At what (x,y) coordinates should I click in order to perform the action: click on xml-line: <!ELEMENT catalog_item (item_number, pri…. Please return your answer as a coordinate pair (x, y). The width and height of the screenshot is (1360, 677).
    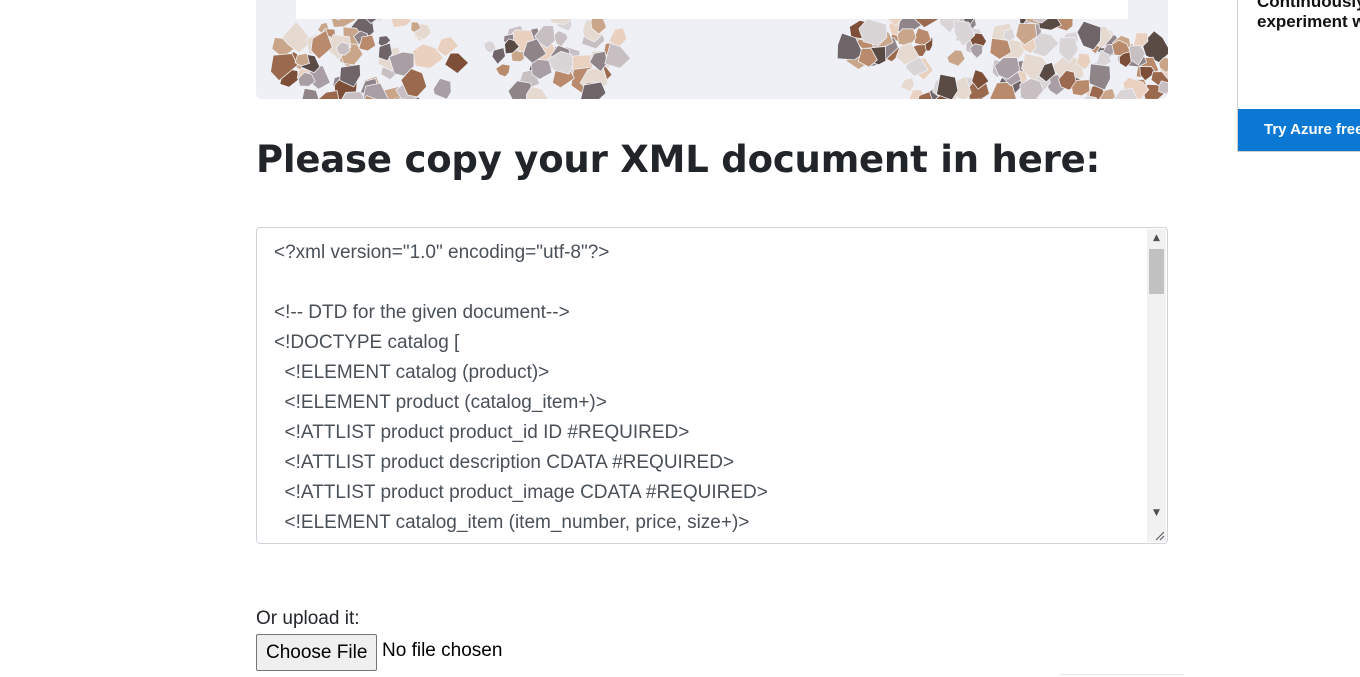
    Looking at the image, I should click on (512, 522).